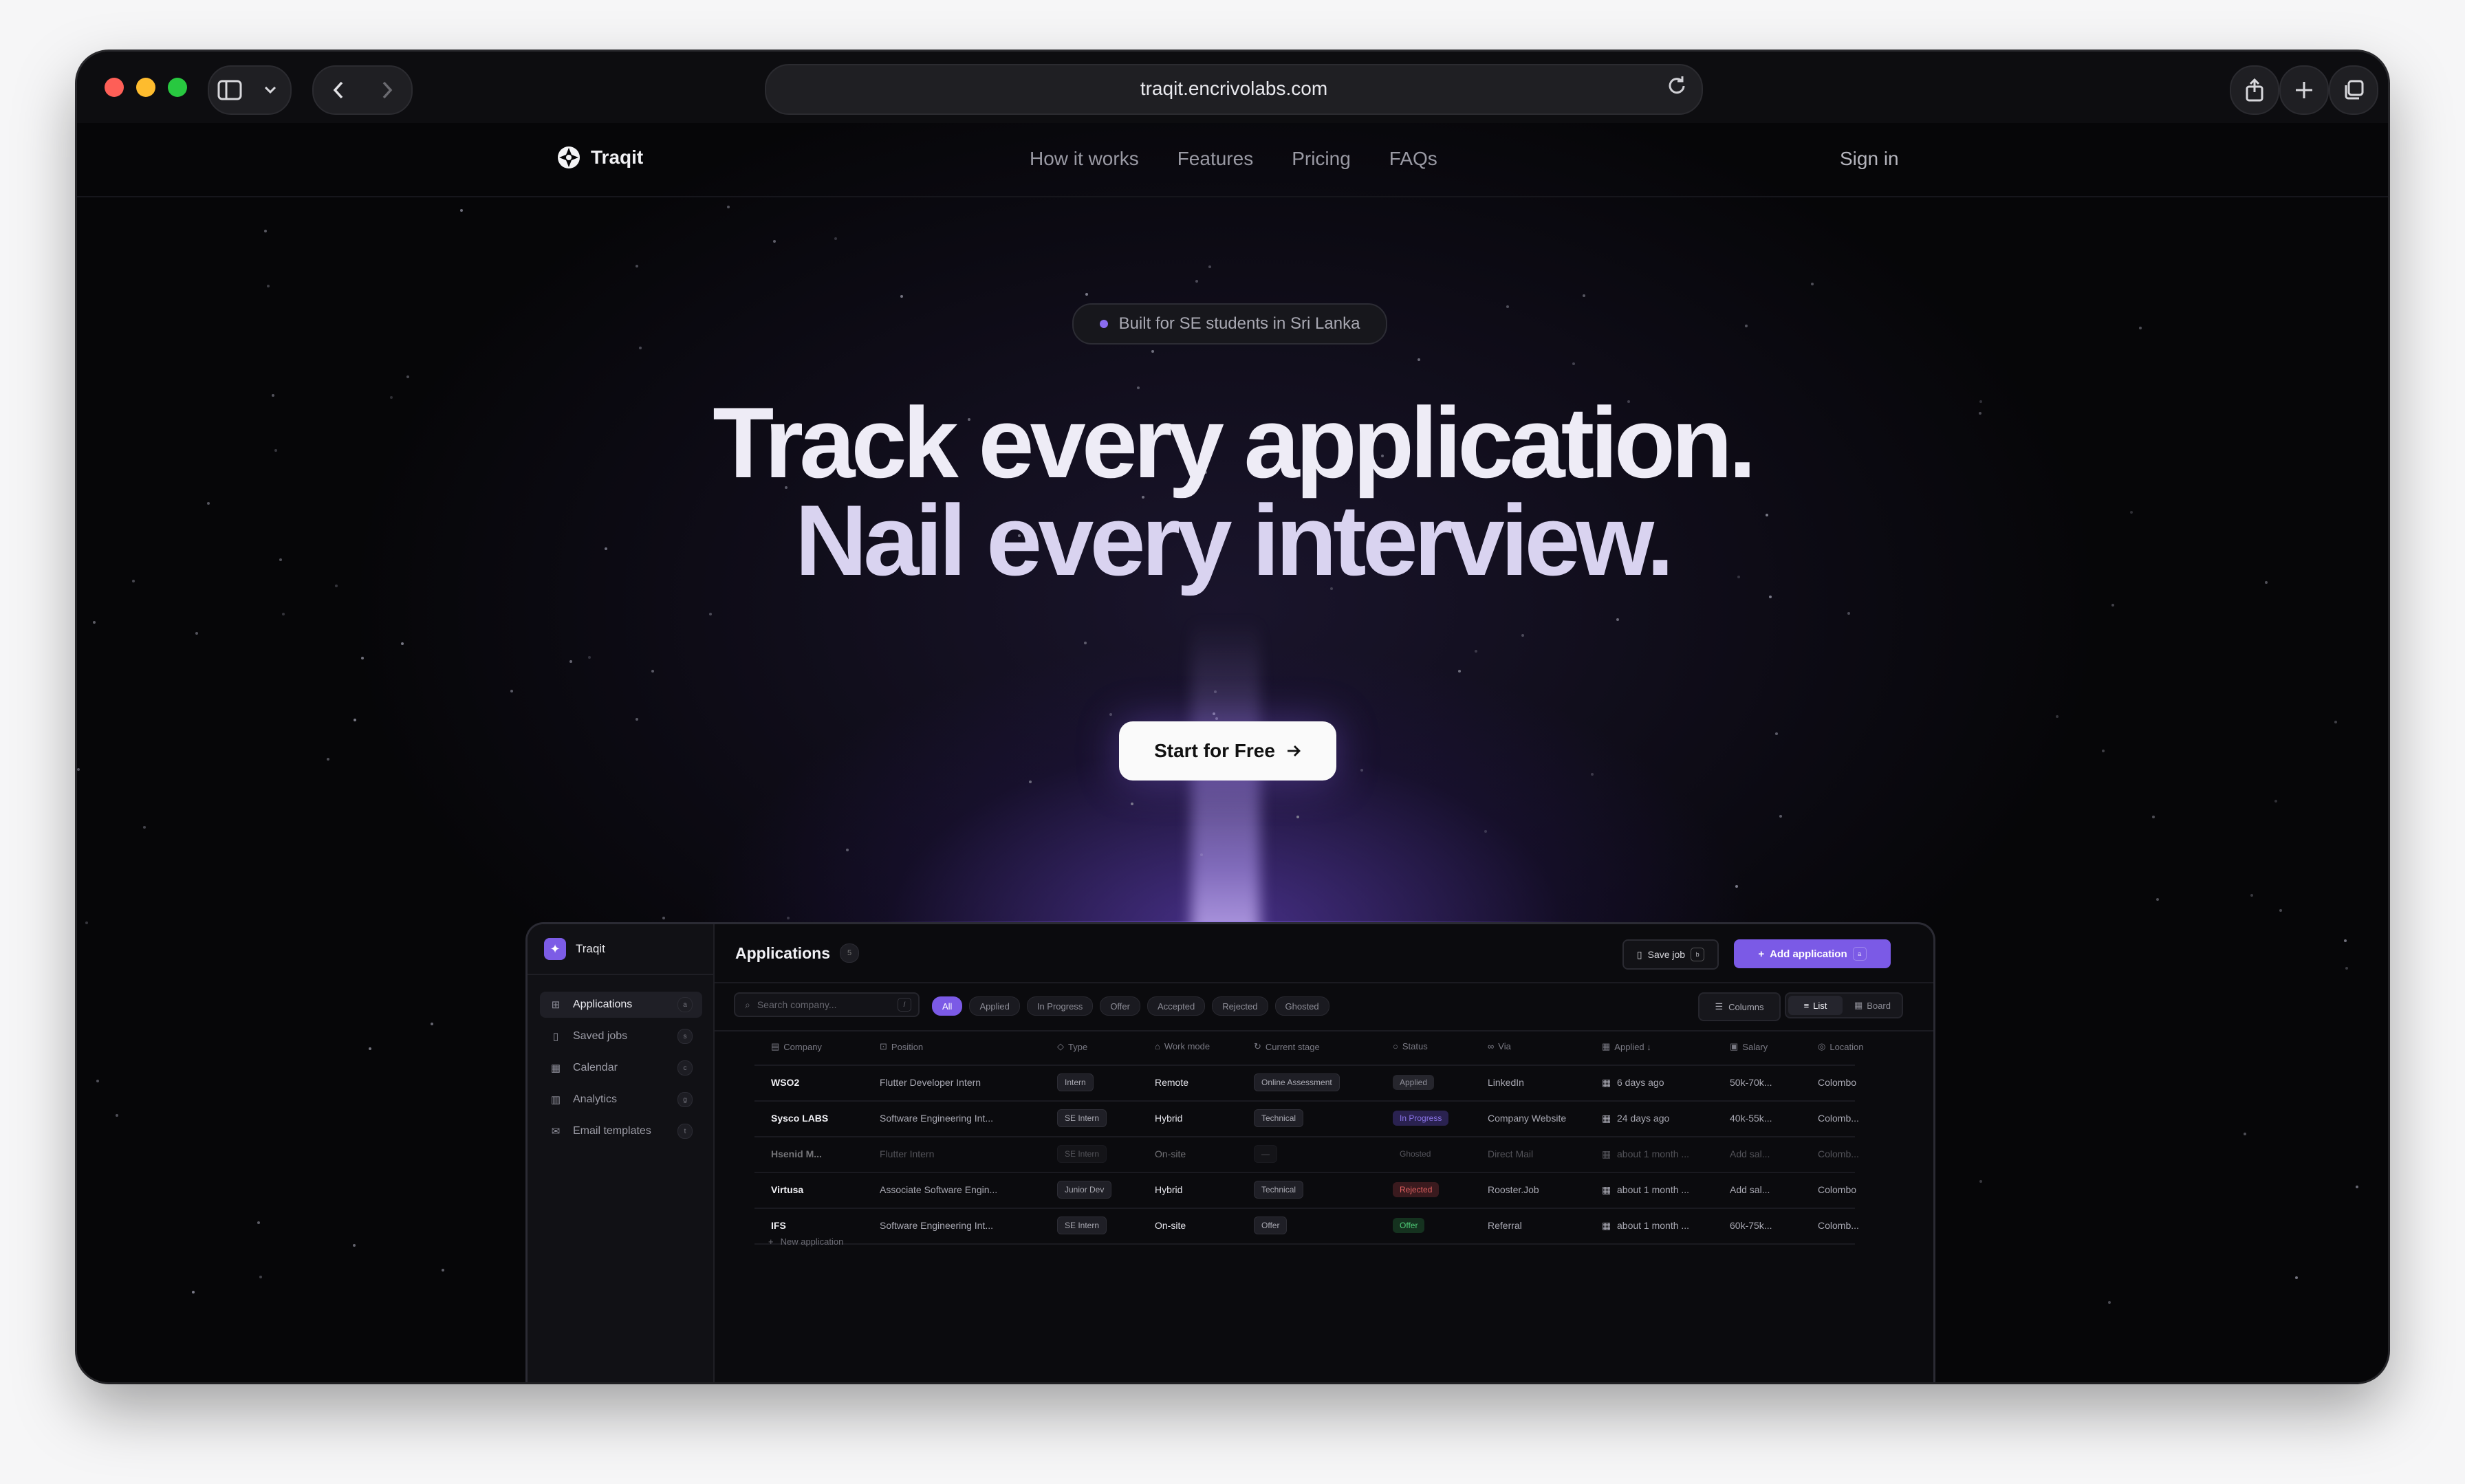 This screenshot has width=2465, height=1484. What do you see at coordinates (685, 1068) in the screenshot?
I see `shortcut-key: c` at bounding box center [685, 1068].